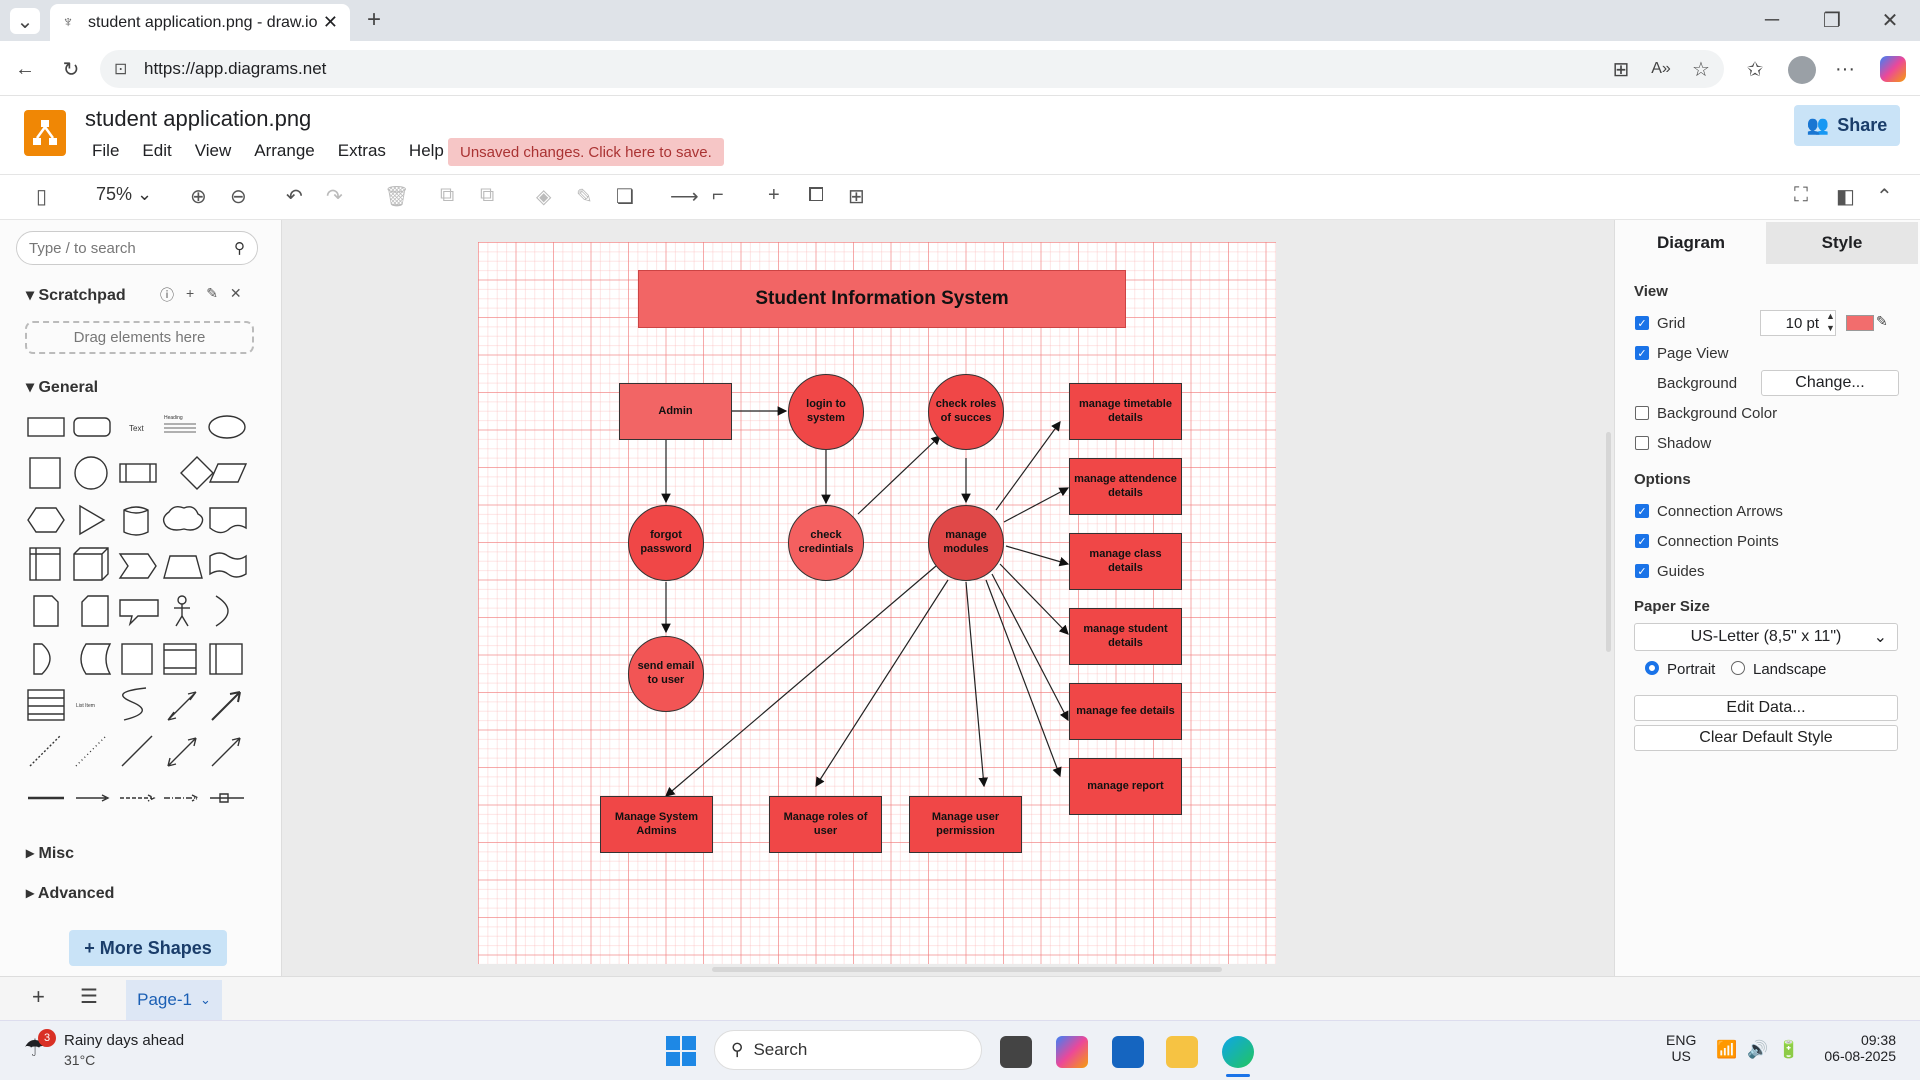 Image resolution: width=1920 pixels, height=1080 pixels. I want to click on minimize-icon: ─, so click(1772, 20).